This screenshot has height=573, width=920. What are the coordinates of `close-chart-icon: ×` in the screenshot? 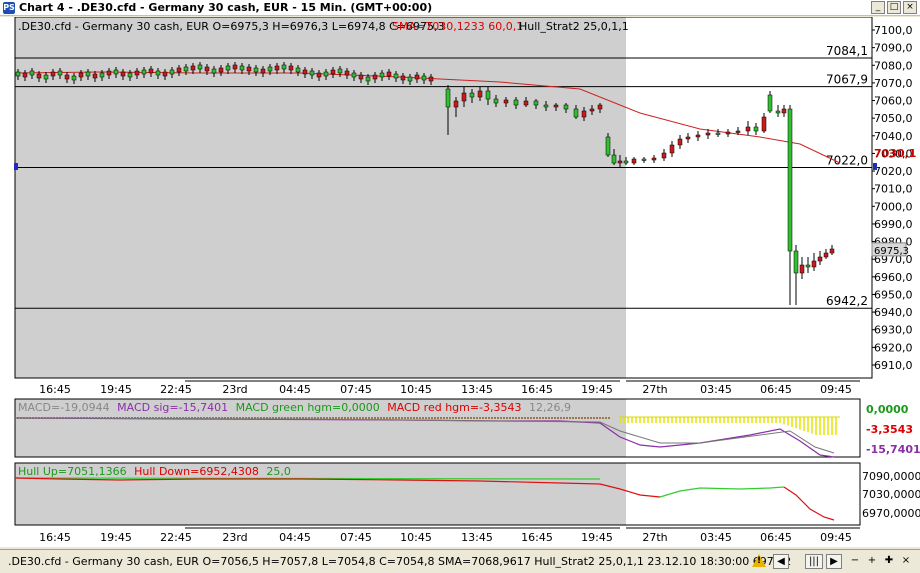 It's located at (906, 561).